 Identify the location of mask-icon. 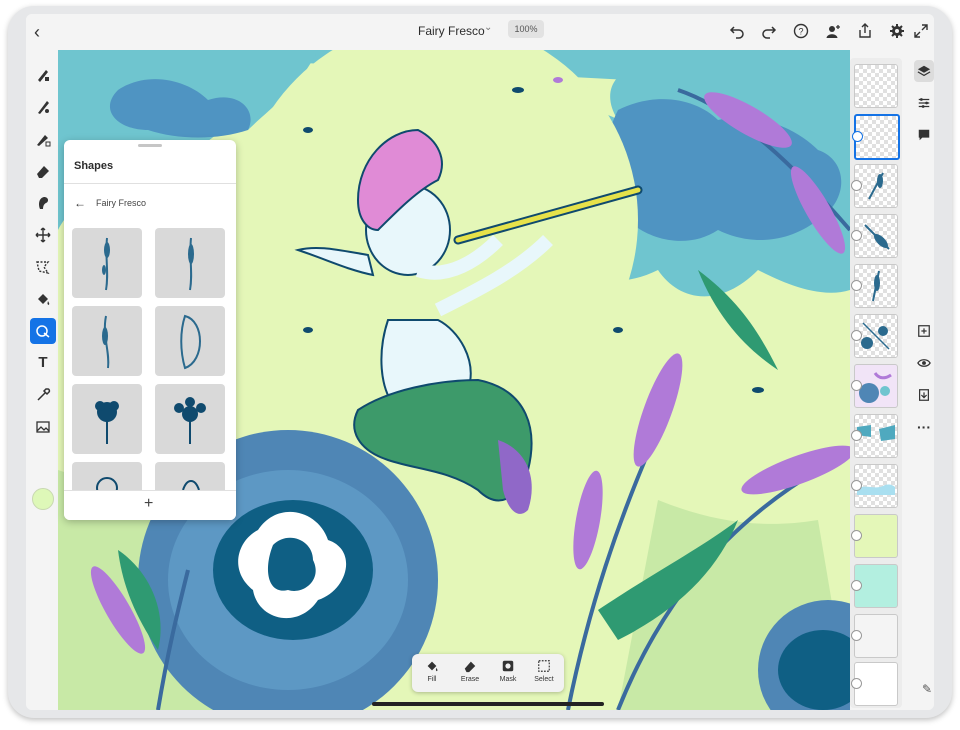
(508, 666).